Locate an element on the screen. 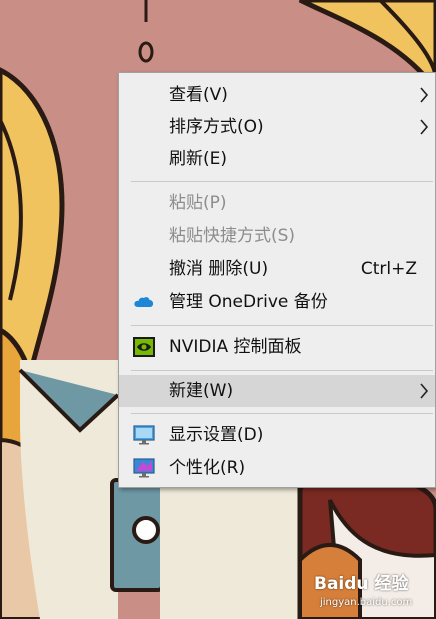 This screenshot has width=436, height=619. menu-item-new-label: 新建(W) is located at coordinates (201, 391).